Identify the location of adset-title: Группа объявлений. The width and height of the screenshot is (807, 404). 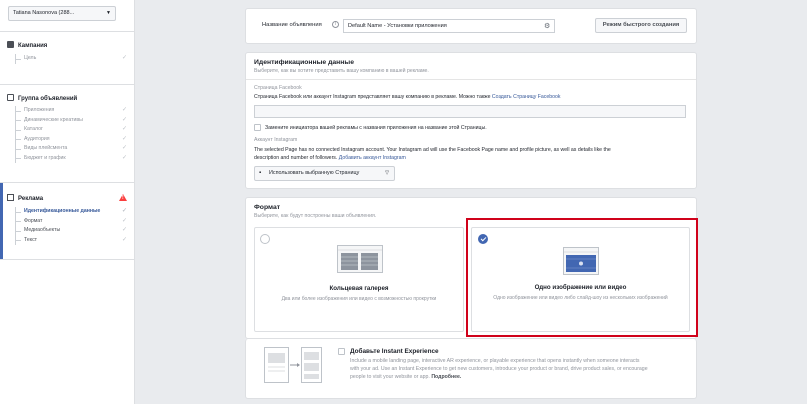
(48, 99).